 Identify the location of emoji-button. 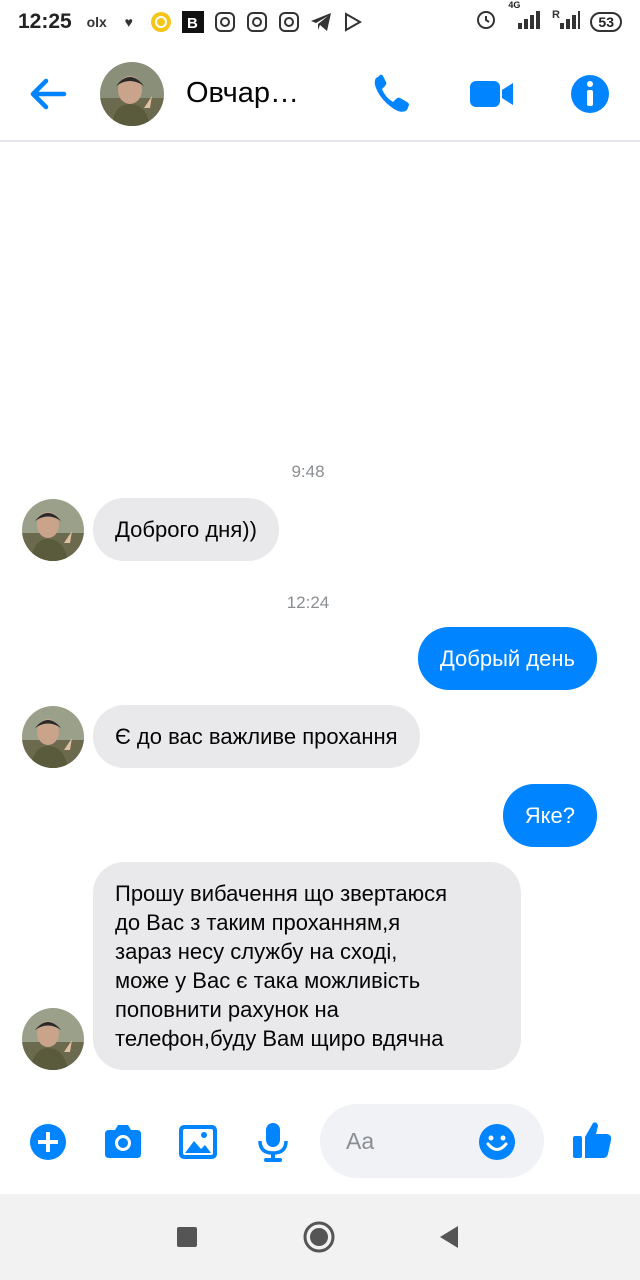
(497, 1142).